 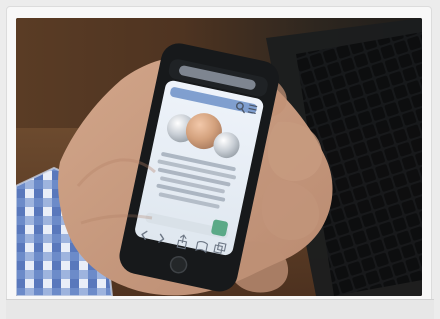 I want to click on green-button, so click(x=220, y=228).